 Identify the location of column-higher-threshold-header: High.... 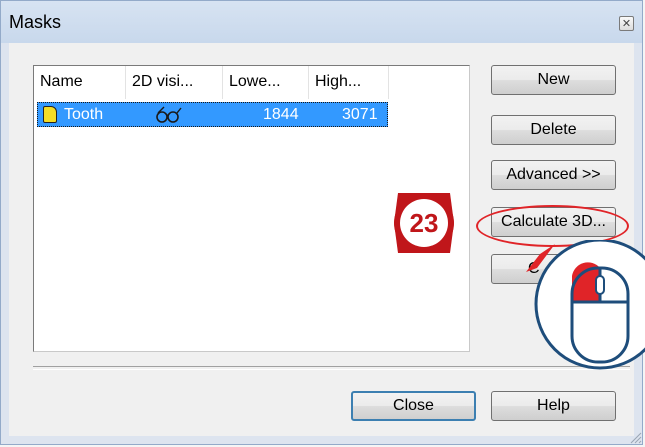
(349, 82).